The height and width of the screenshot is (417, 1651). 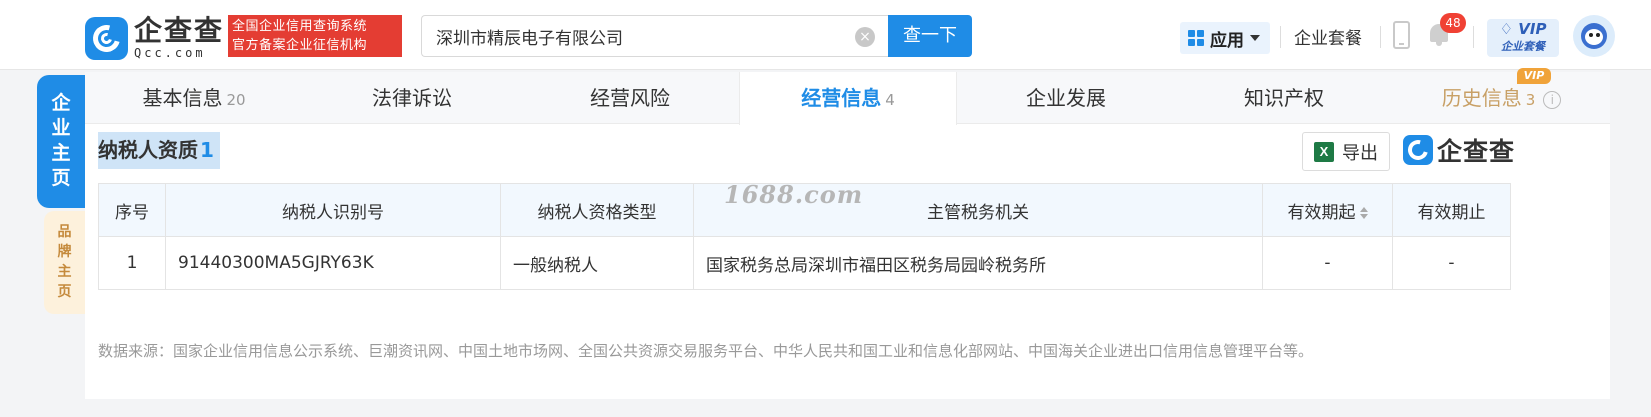 I want to click on info-icon: i, so click(x=1552, y=99).